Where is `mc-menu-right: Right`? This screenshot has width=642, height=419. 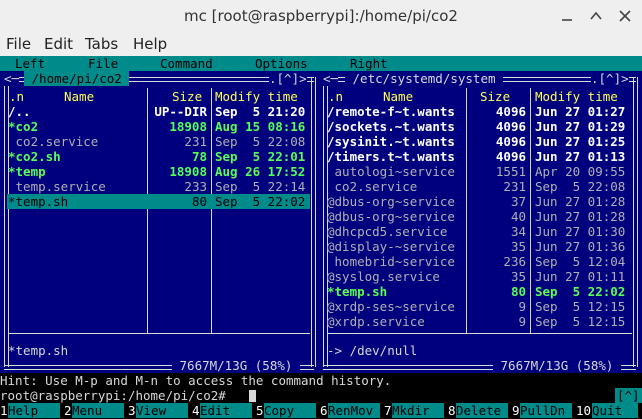
mc-menu-right: Right is located at coordinates (369, 63).